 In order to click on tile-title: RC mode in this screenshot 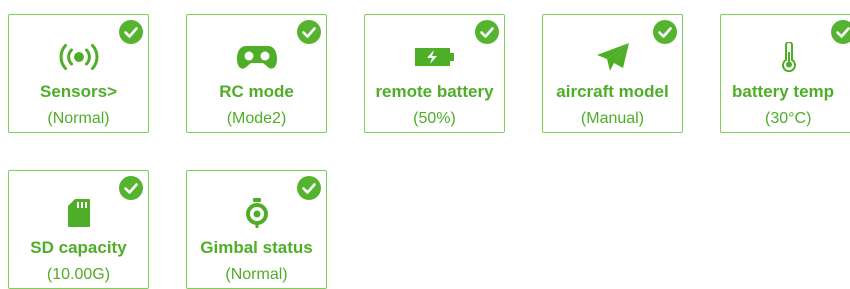, I will do `click(256, 91)`.